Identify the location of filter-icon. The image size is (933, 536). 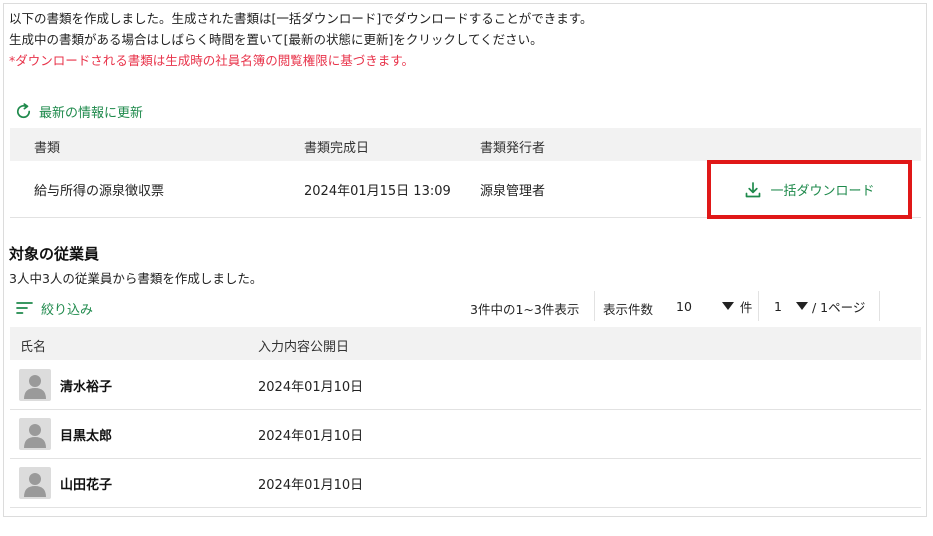
(24, 308).